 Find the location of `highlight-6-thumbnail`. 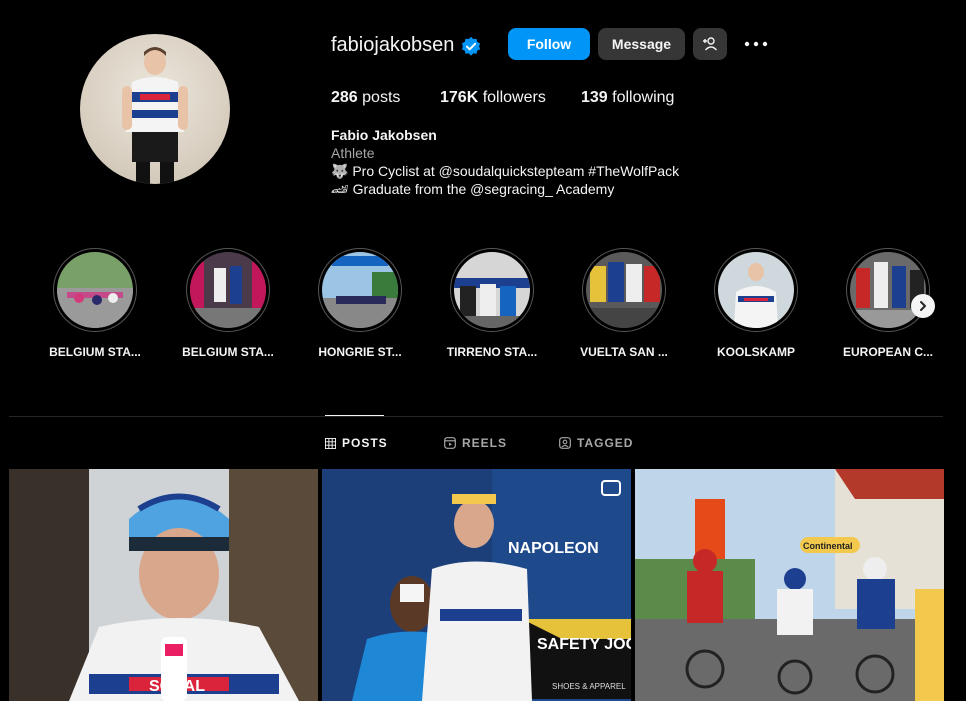

highlight-6-thumbnail is located at coordinates (756, 290).